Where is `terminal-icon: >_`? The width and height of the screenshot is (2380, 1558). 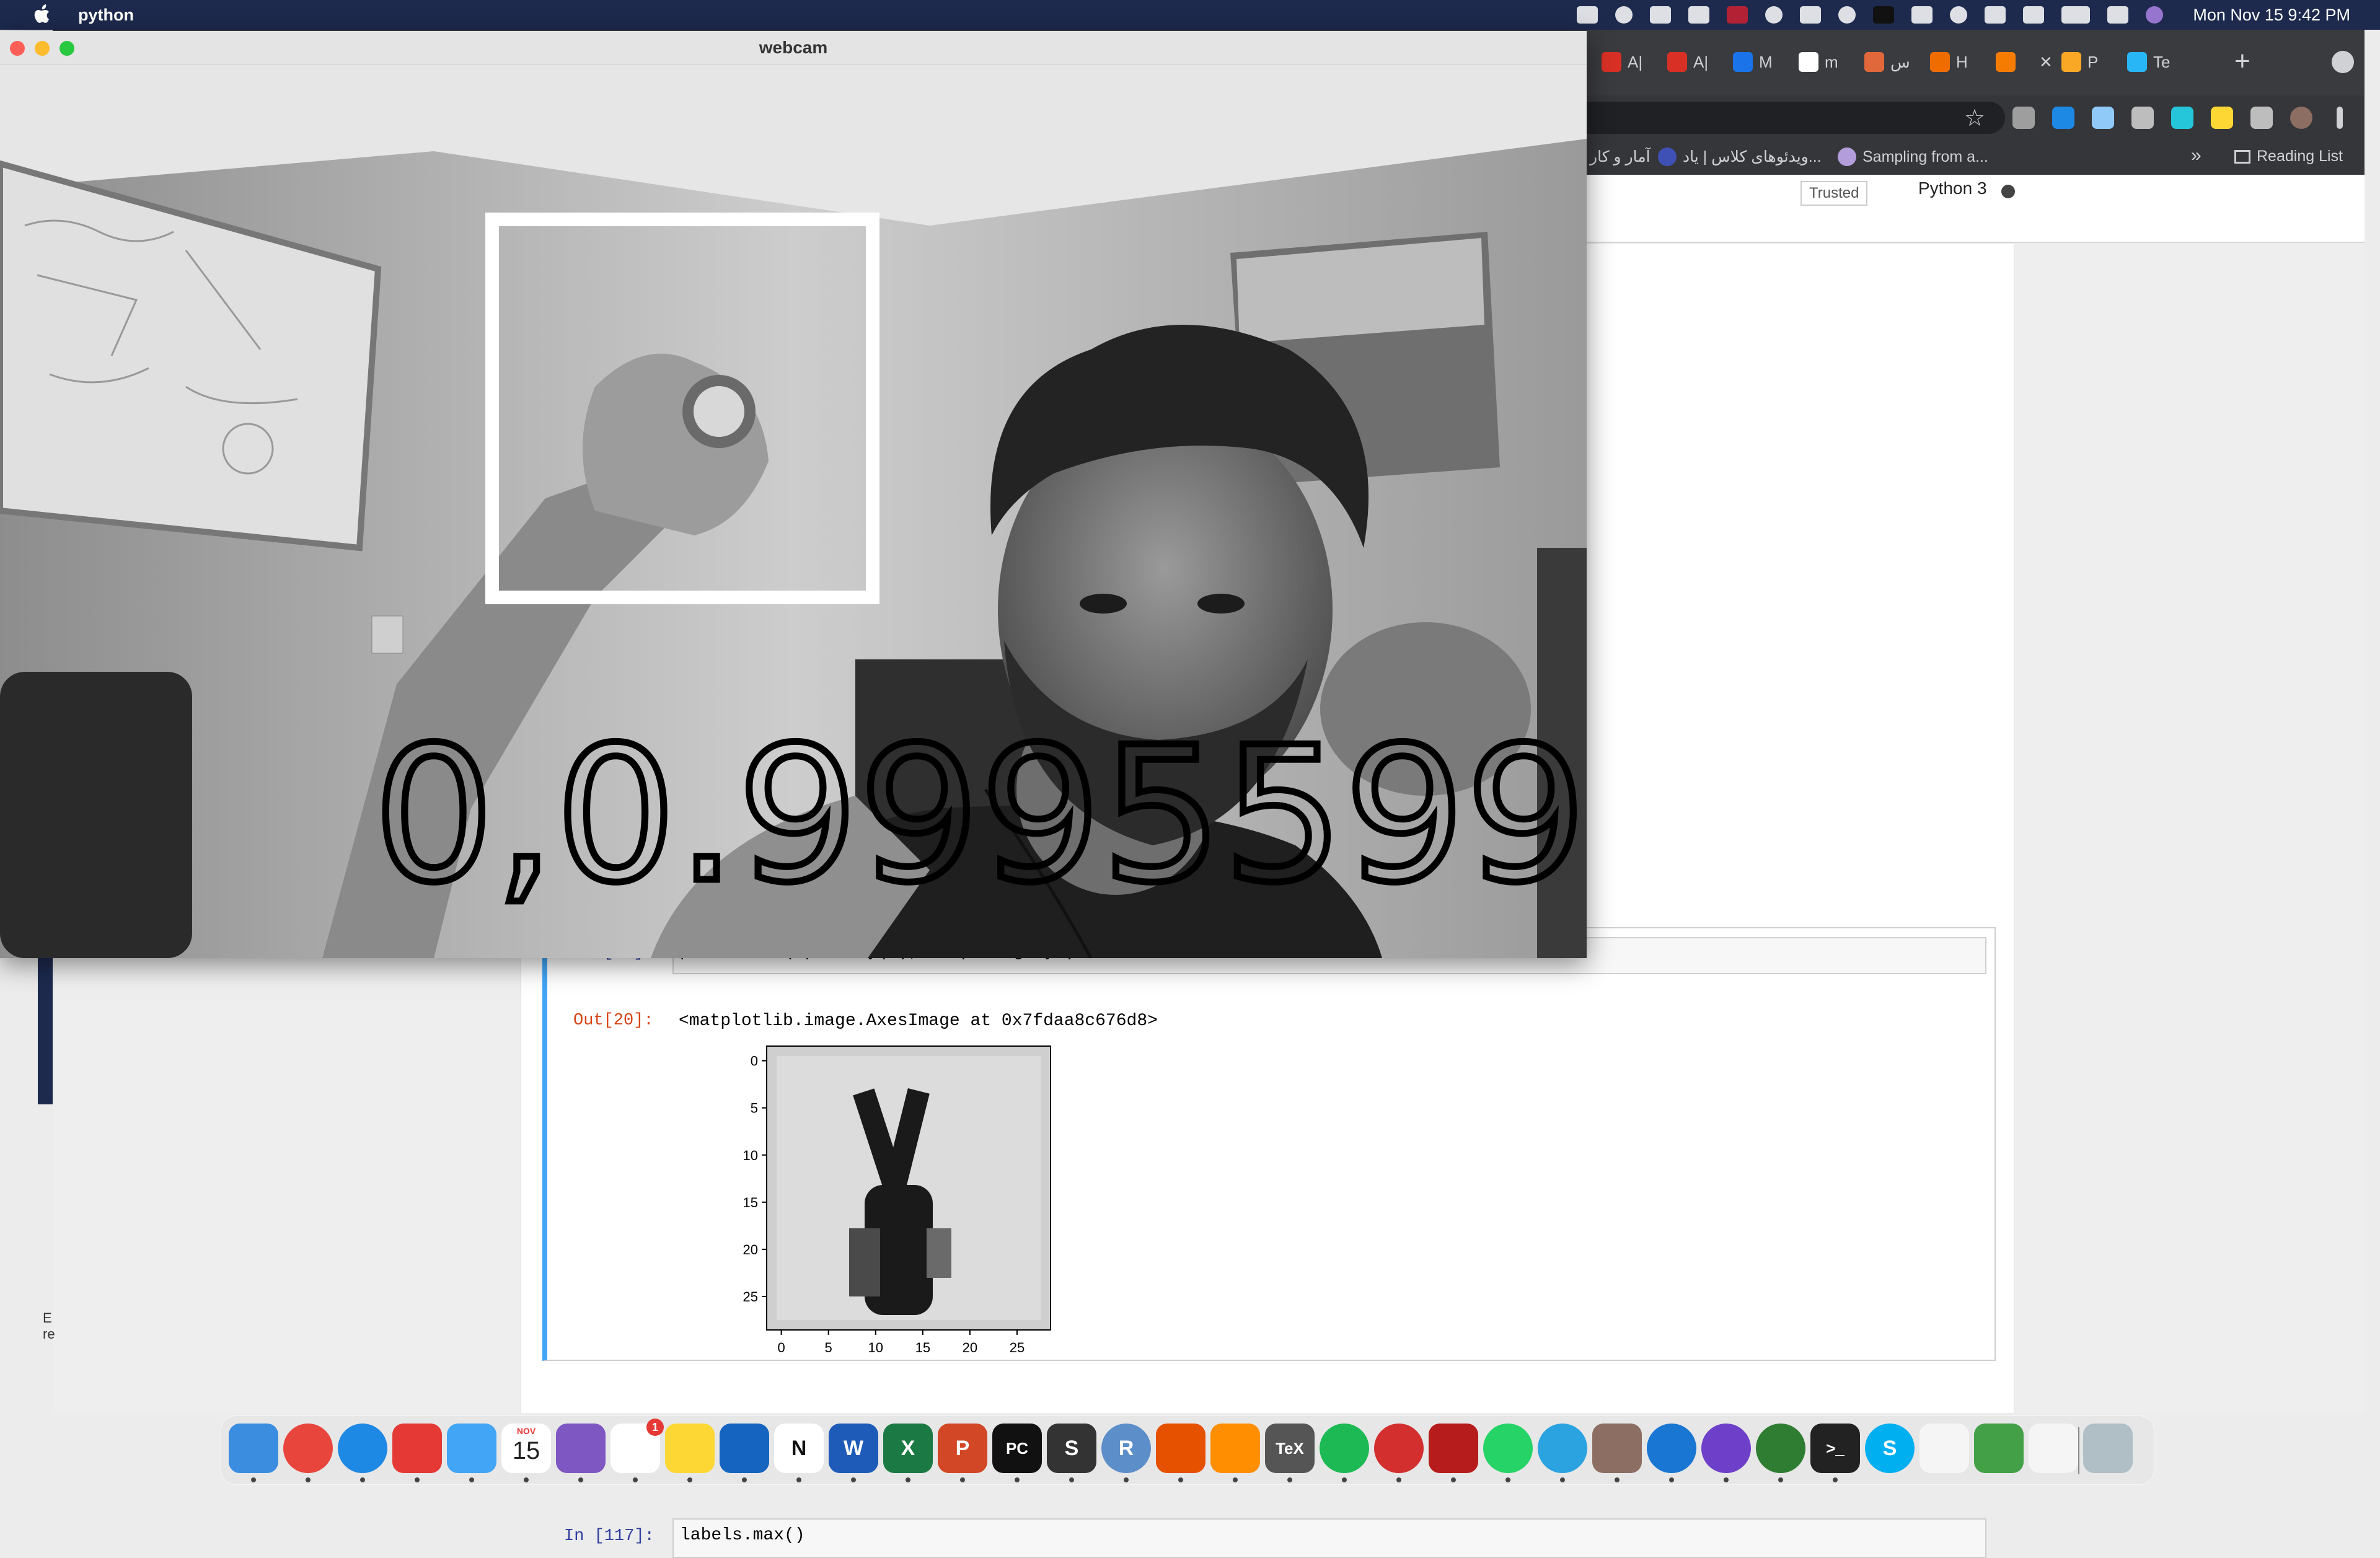
terminal-icon: >_ is located at coordinates (1835, 1448).